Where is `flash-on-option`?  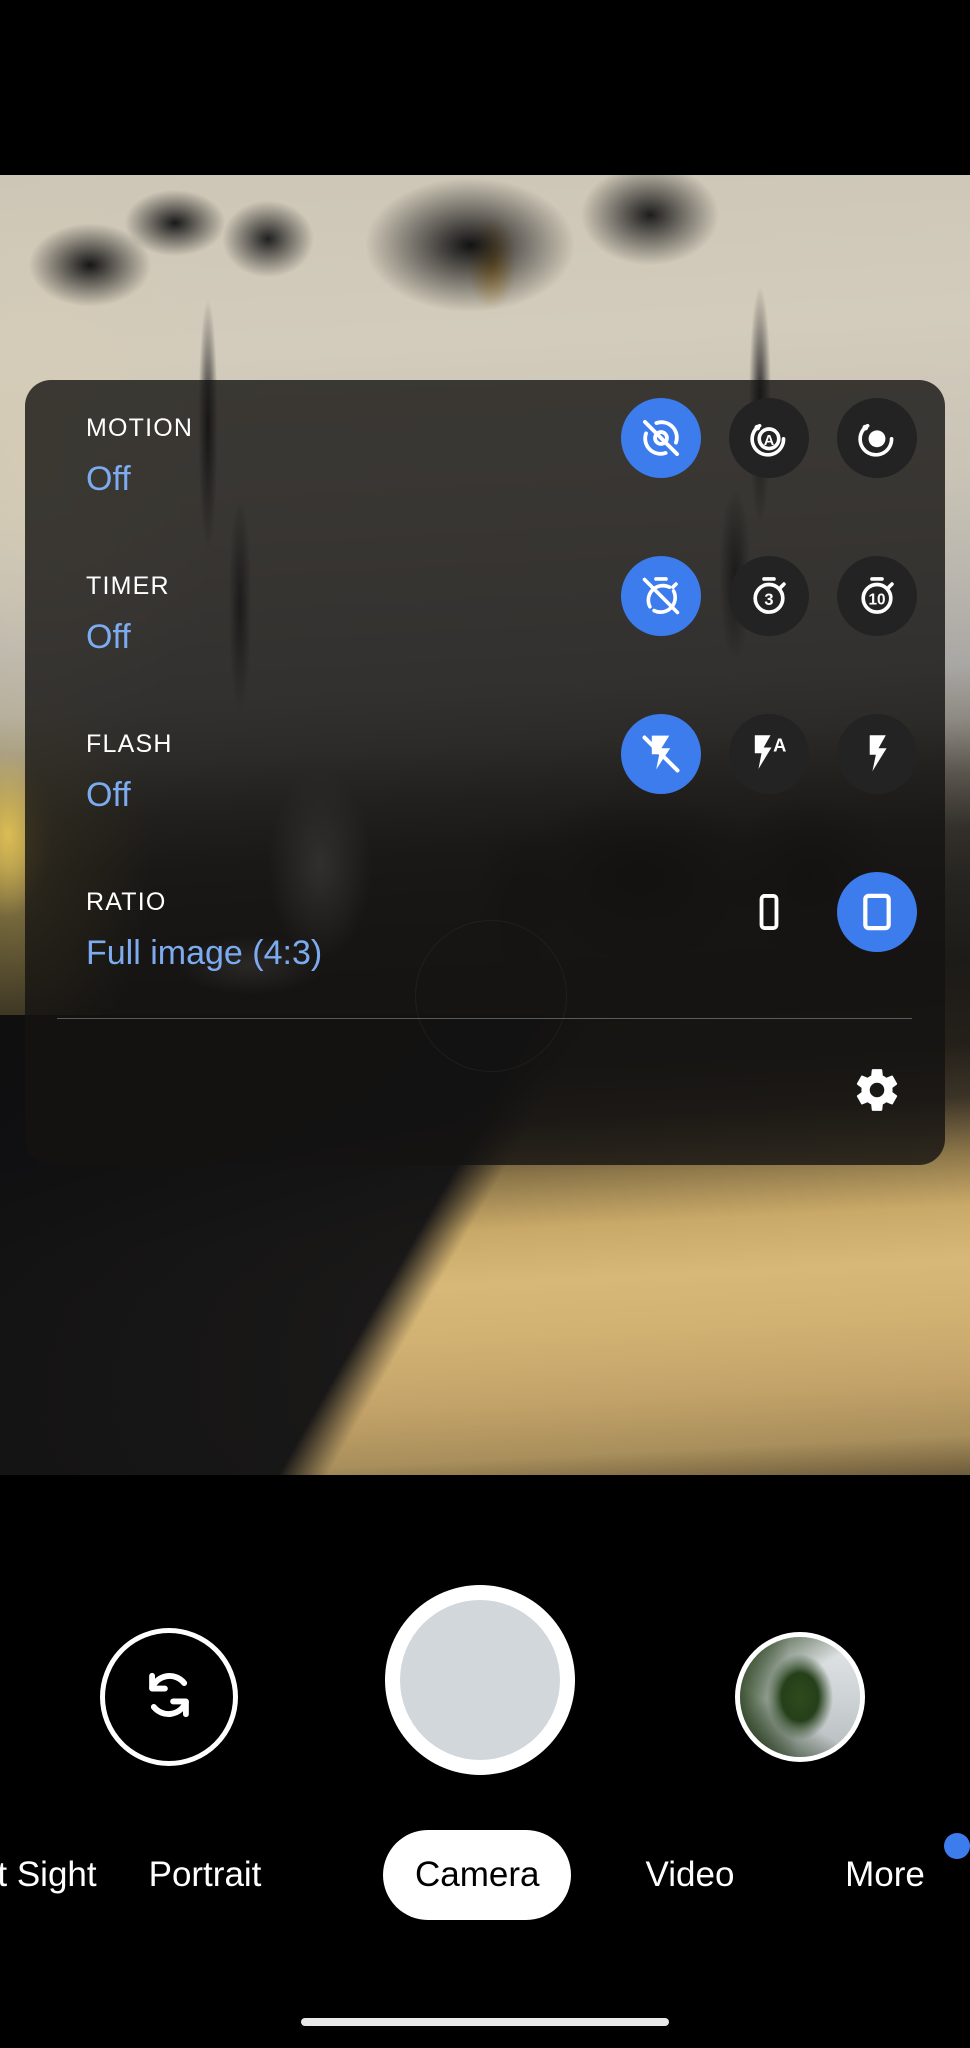
flash-on-option is located at coordinates (877, 754).